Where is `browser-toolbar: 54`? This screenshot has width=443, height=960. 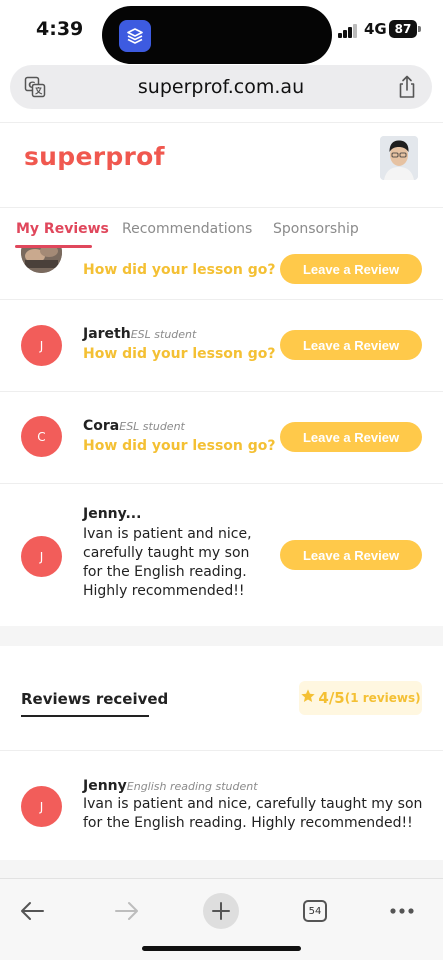
browser-toolbar: 54 is located at coordinates (221, 919).